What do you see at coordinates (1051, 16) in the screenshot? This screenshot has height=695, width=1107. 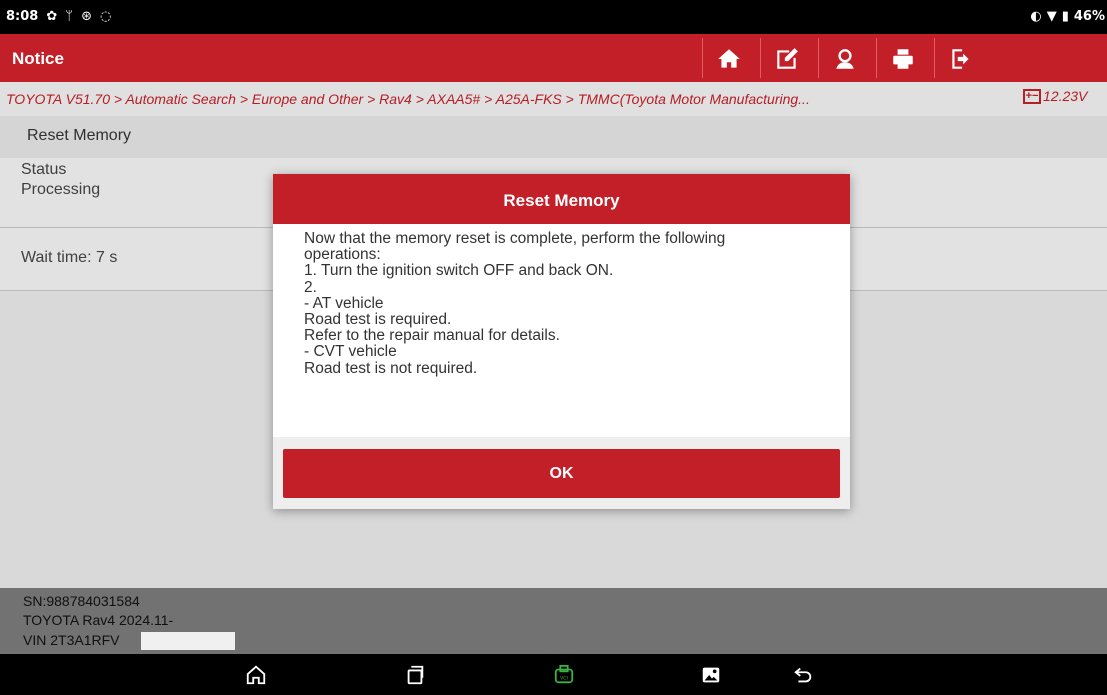 I see `wifi-icon: ▼` at bounding box center [1051, 16].